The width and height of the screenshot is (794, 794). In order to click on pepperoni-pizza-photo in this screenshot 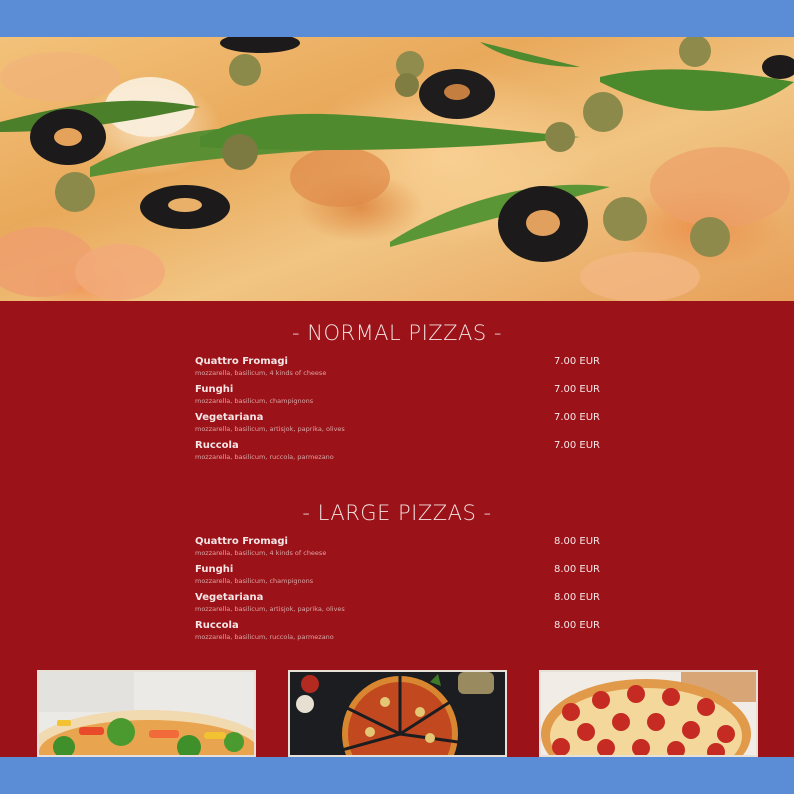, I will do `click(648, 713)`.